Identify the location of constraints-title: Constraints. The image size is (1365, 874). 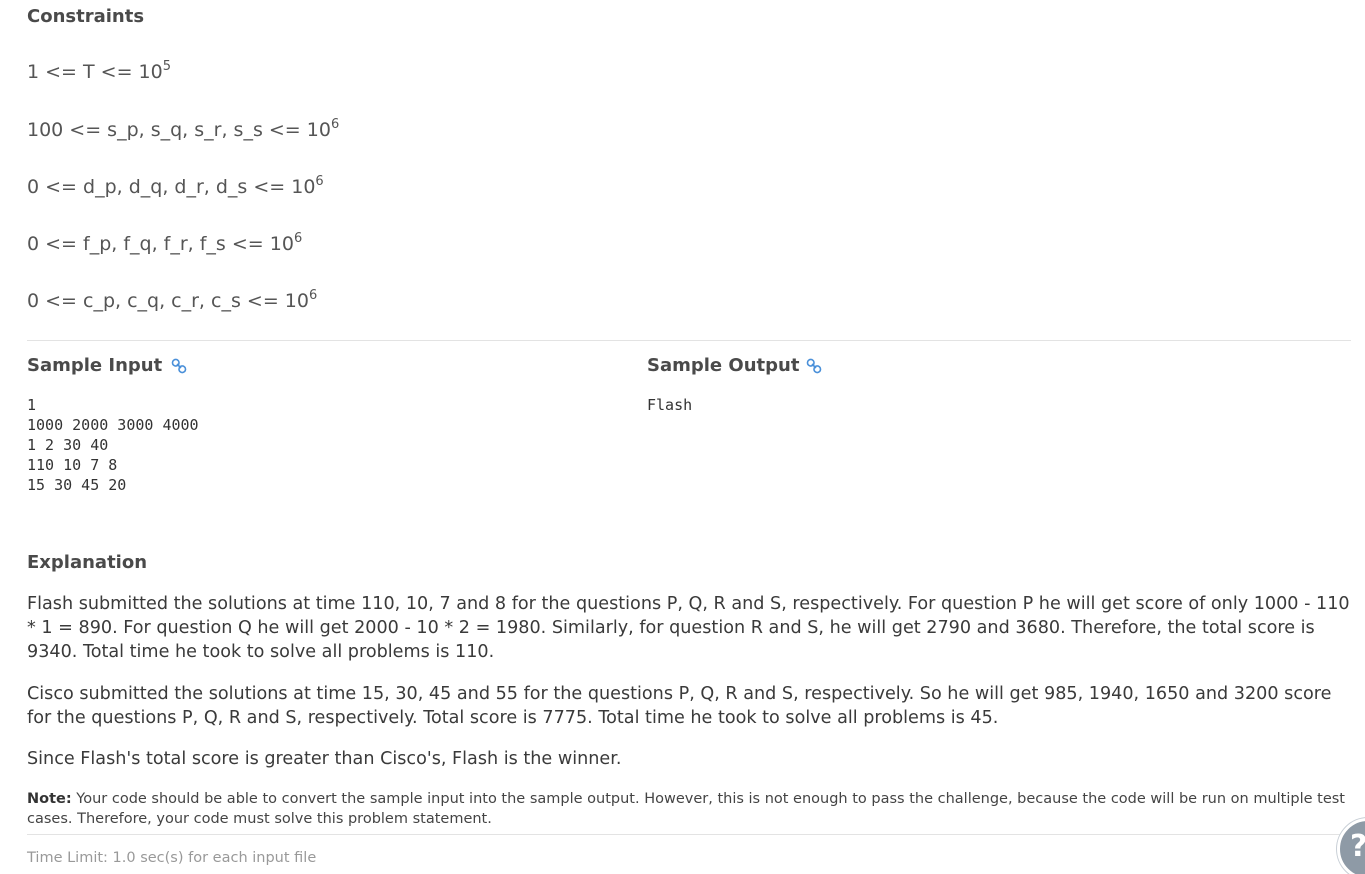
(86, 16).